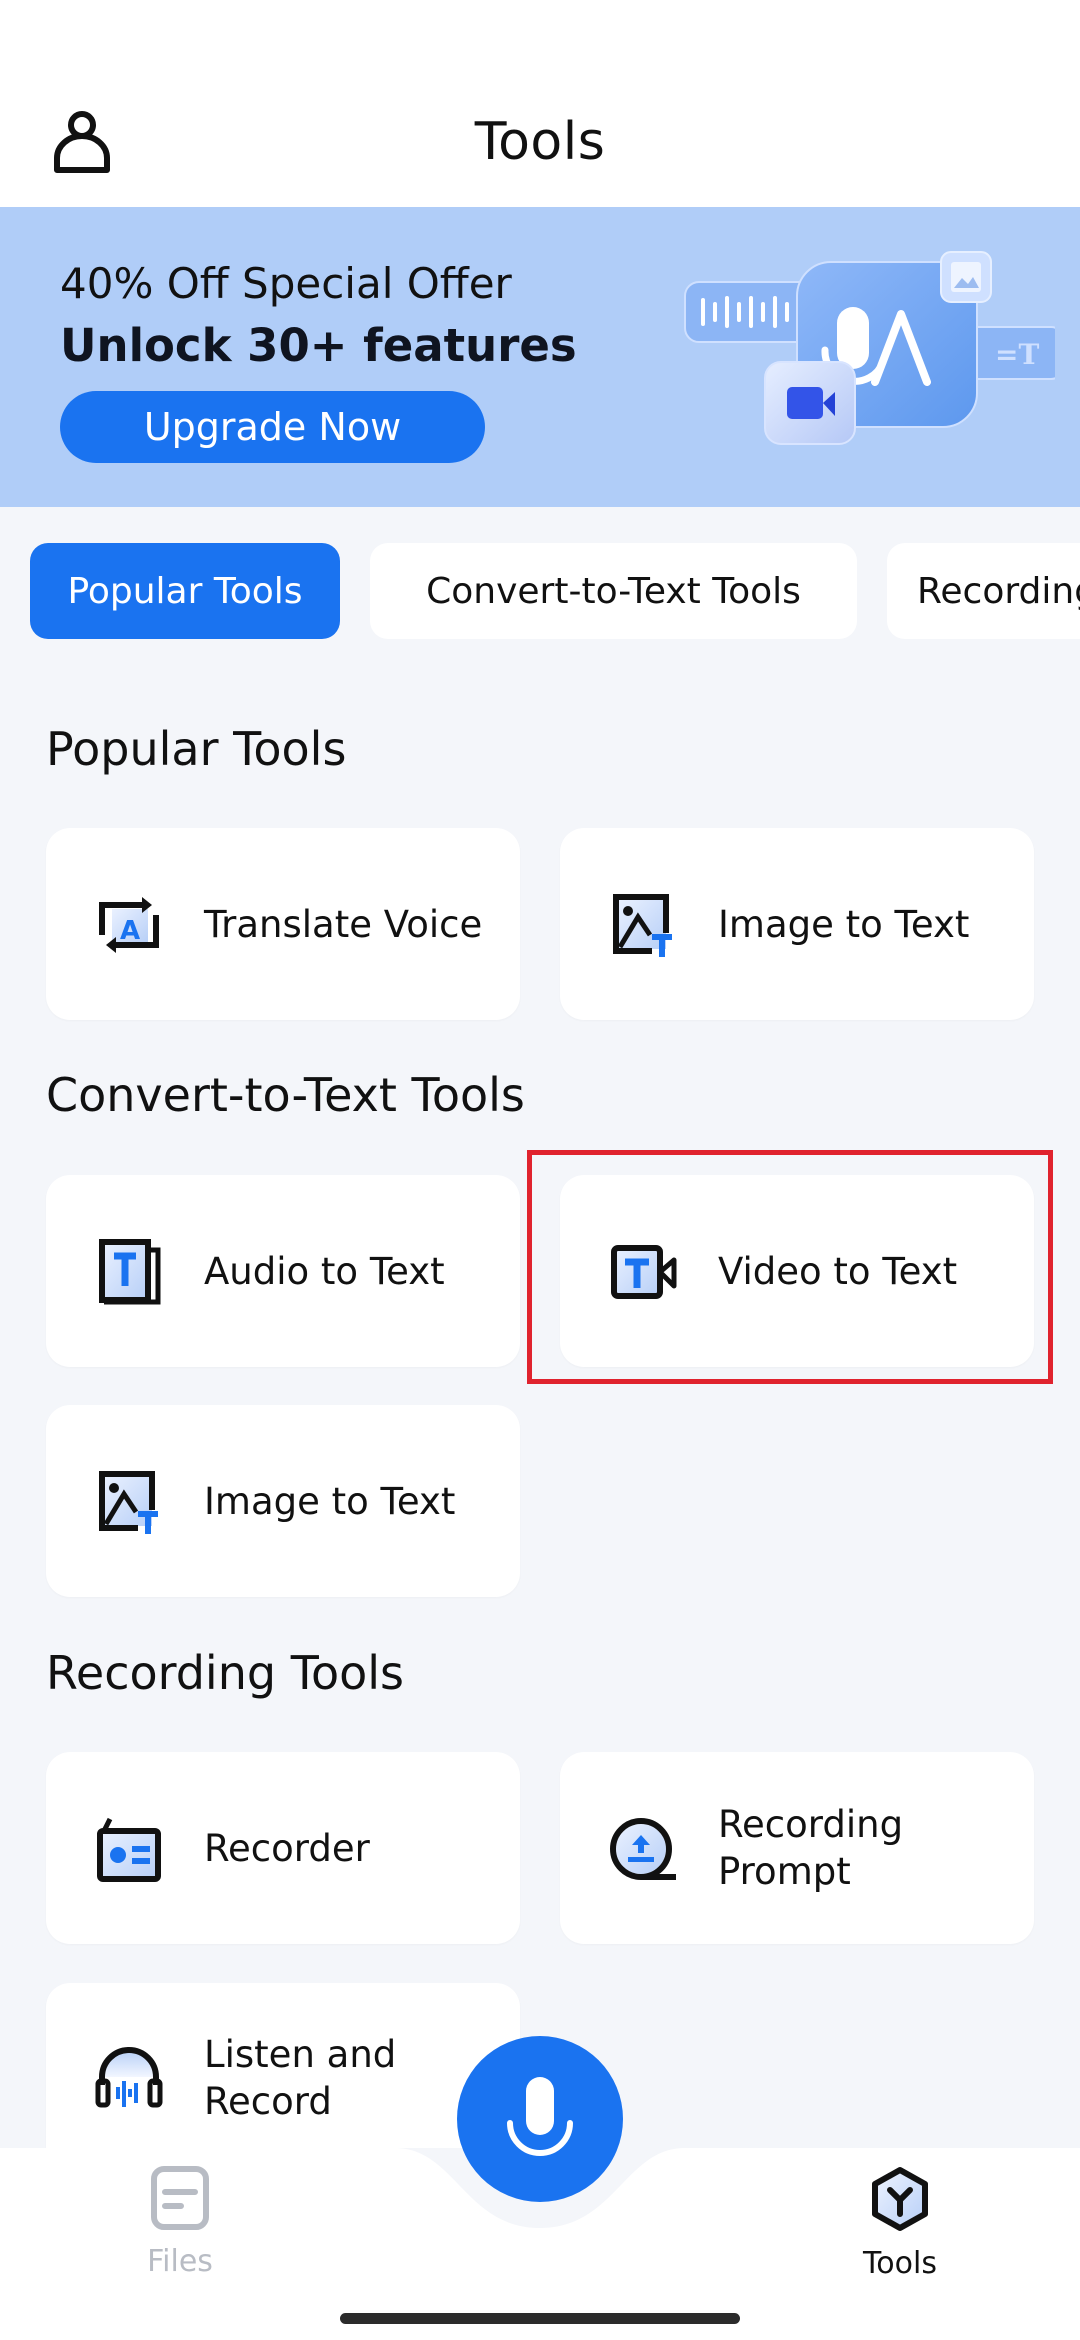 The width and height of the screenshot is (1080, 2340). I want to click on tools-icon, so click(900, 2199).